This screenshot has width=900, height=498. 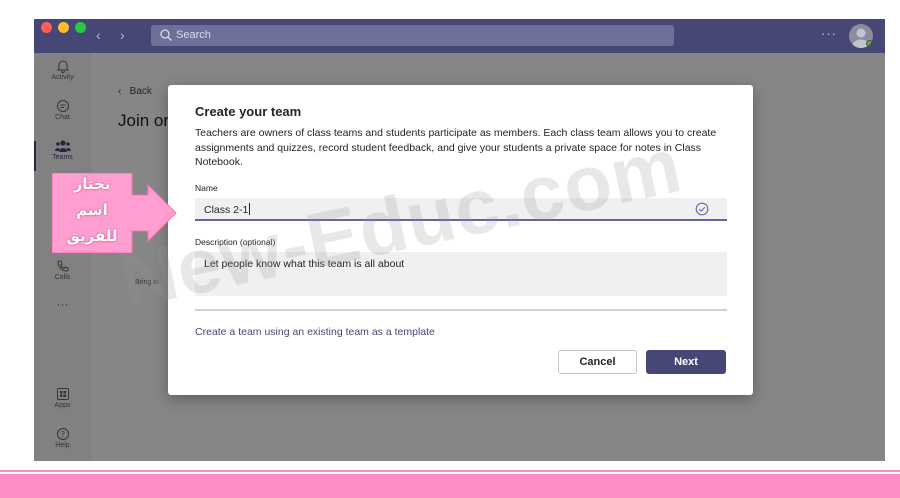 I want to click on callout-line: اسم, so click(x=92, y=210).